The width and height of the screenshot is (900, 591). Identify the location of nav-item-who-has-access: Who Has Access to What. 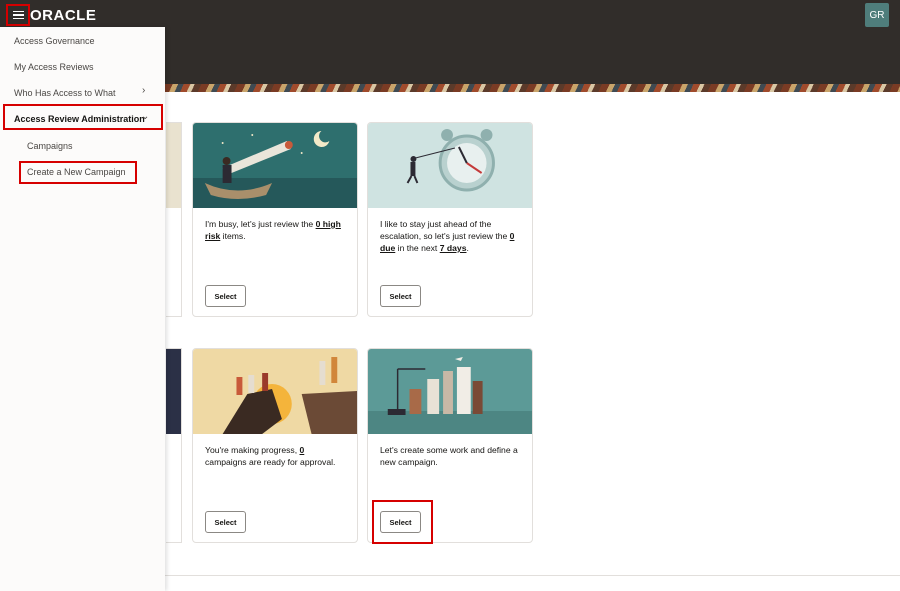
(65, 93).